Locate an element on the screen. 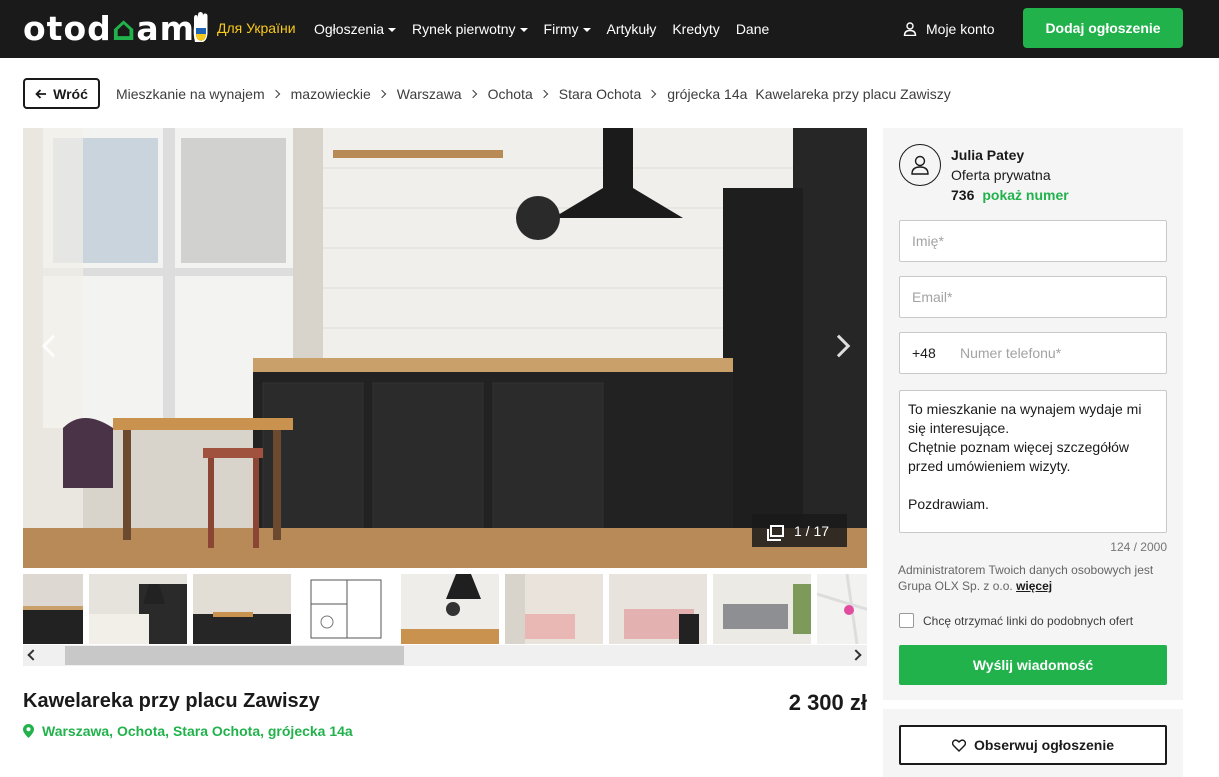 Image resolution: width=1219 pixels, height=777 pixels. thumbnail-strip is located at coordinates (445, 609).